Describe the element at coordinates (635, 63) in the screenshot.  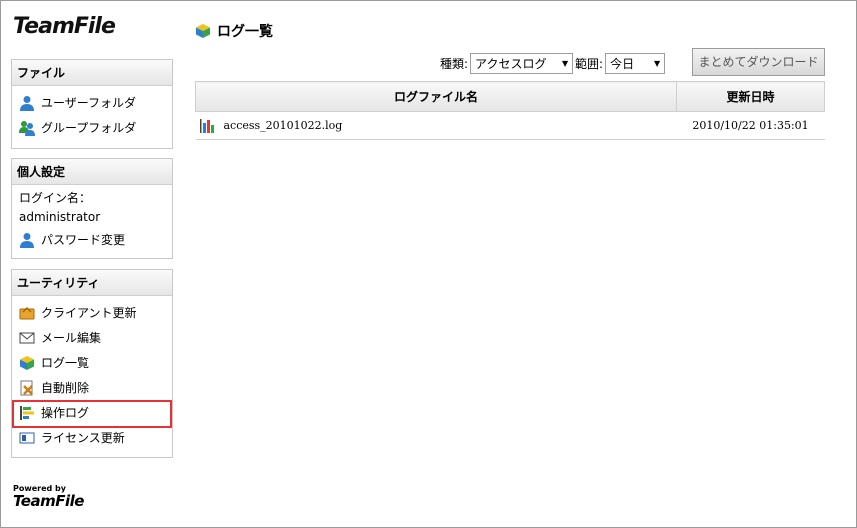
I see `range-select: 今日 ▼` at that location.